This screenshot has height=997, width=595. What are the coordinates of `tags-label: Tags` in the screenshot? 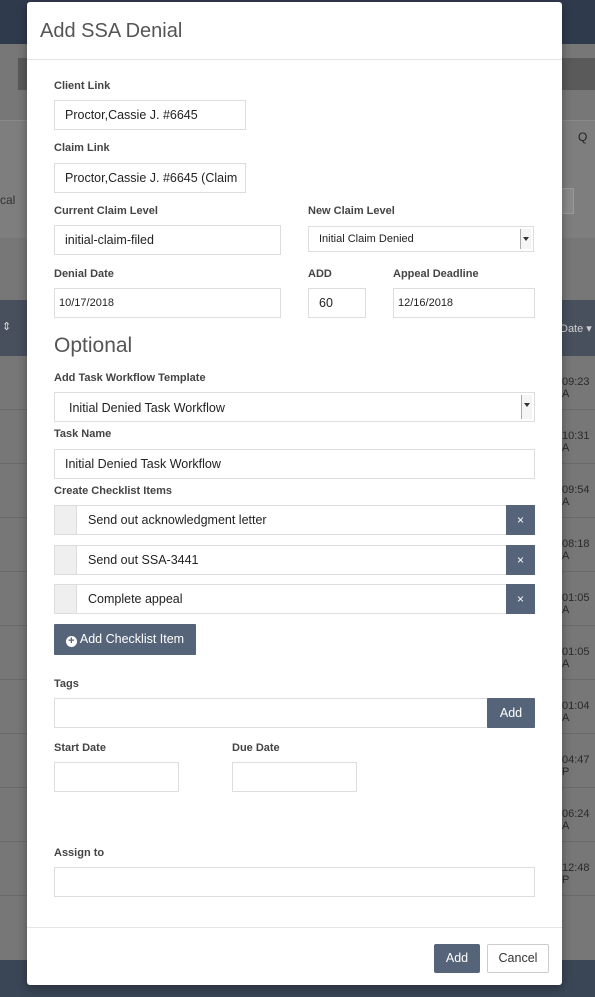 It's located at (66, 684).